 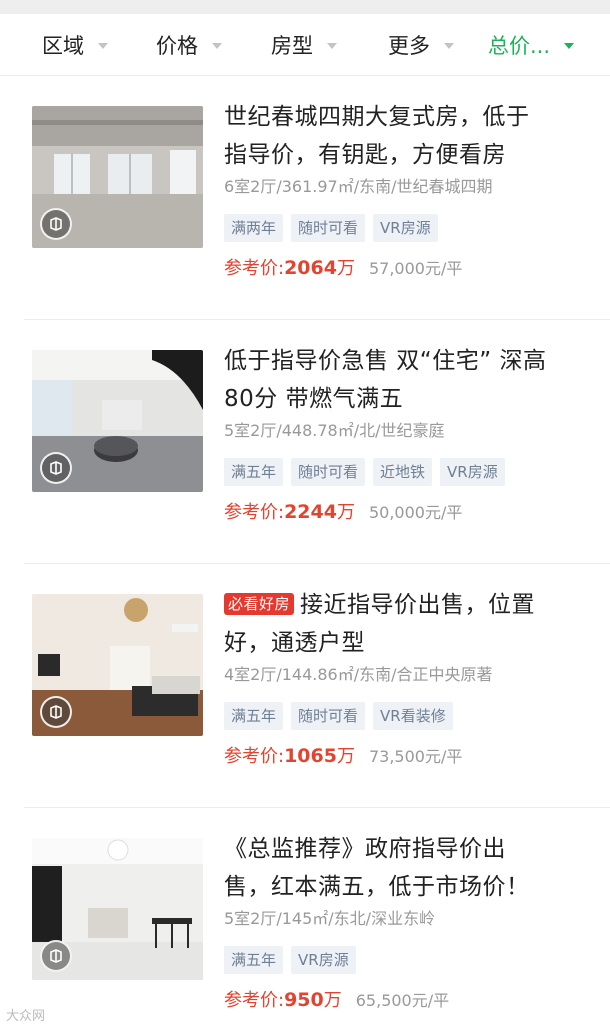 What do you see at coordinates (413, 716) in the screenshot?
I see `tag: VR看装修` at bounding box center [413, 716].